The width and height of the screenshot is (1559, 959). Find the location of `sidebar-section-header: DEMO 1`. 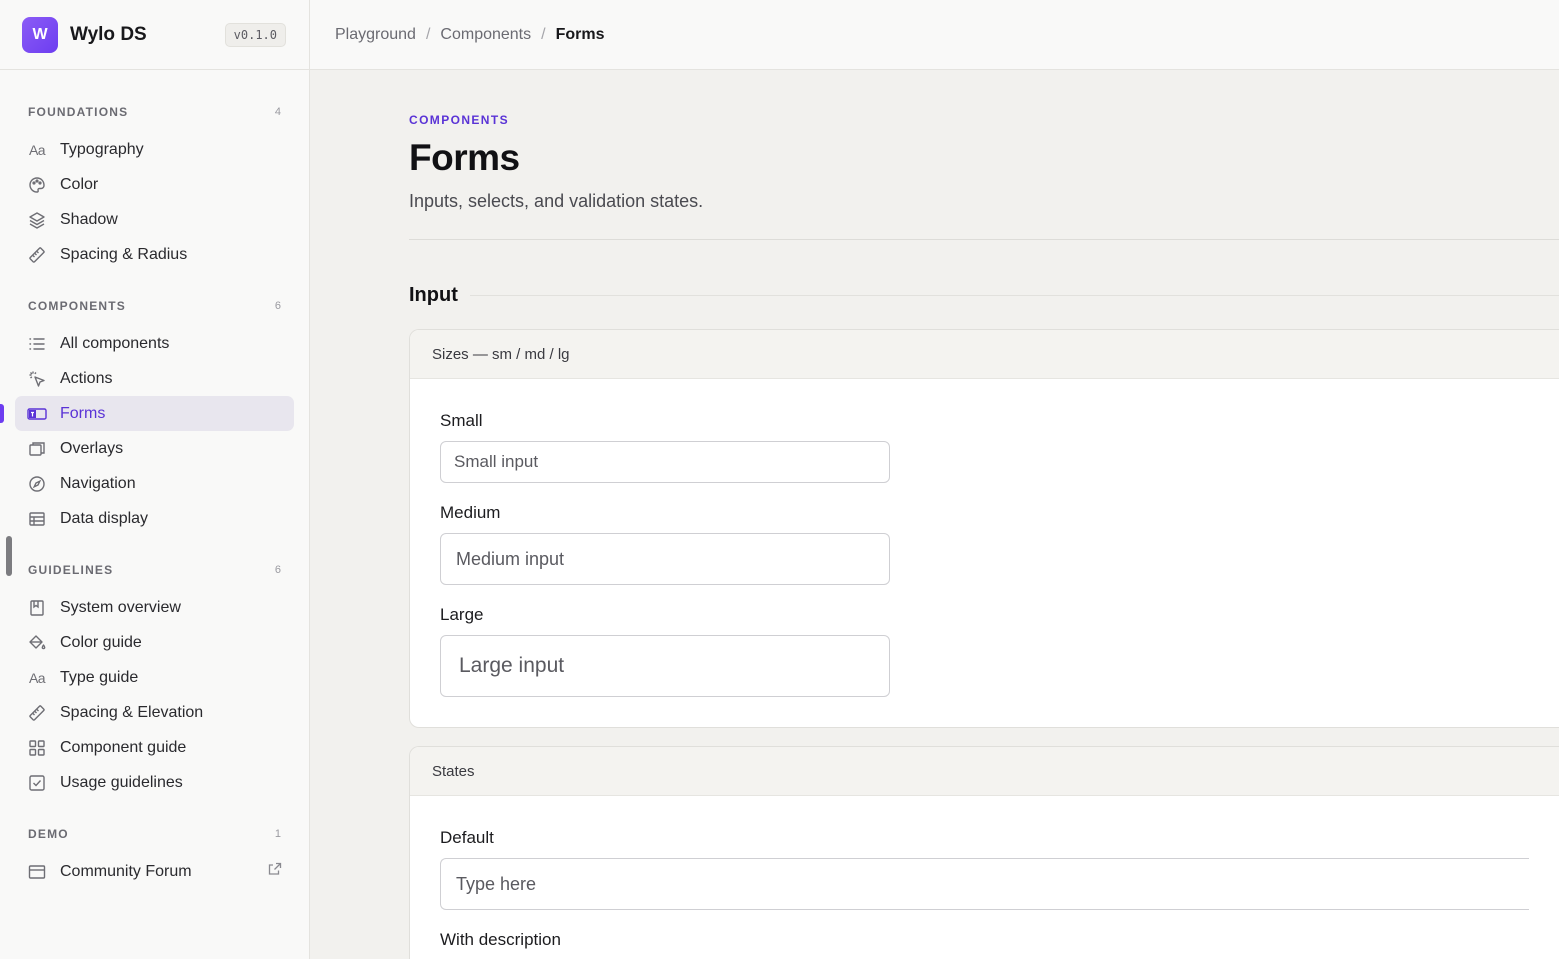

sidebar-section-header: DEMO 1 is located at coordinates (154, 834).